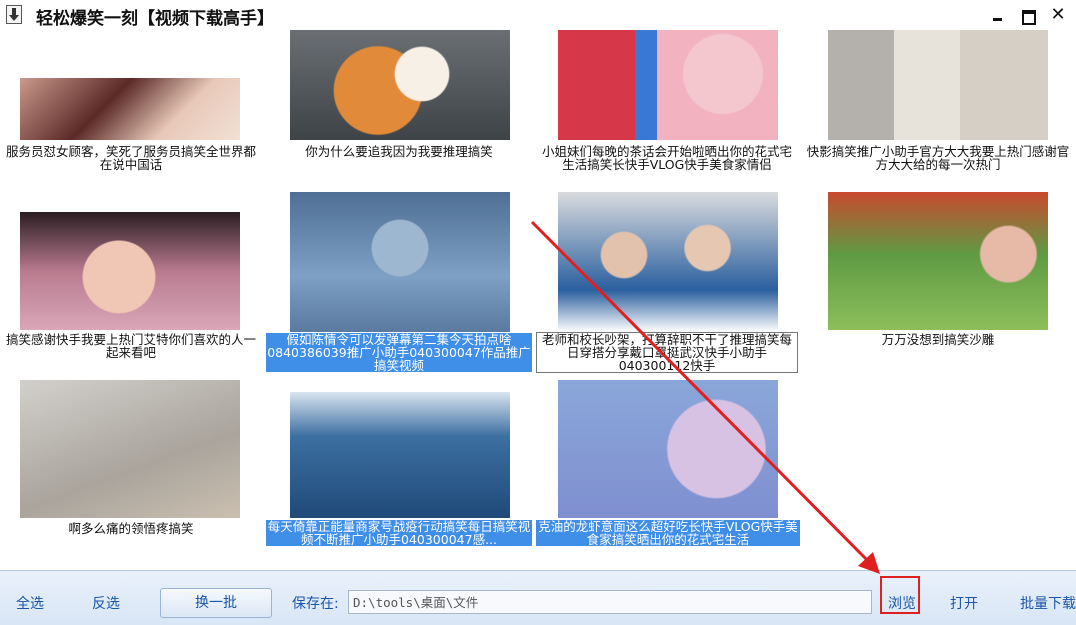  What do you see at coordinates (130, 346) in the screenshot?
I see `video-caption: 搞笑感谢快手我要上热门艾特你们喜欢的人一起来看吧` at bounding box center [130, 346].